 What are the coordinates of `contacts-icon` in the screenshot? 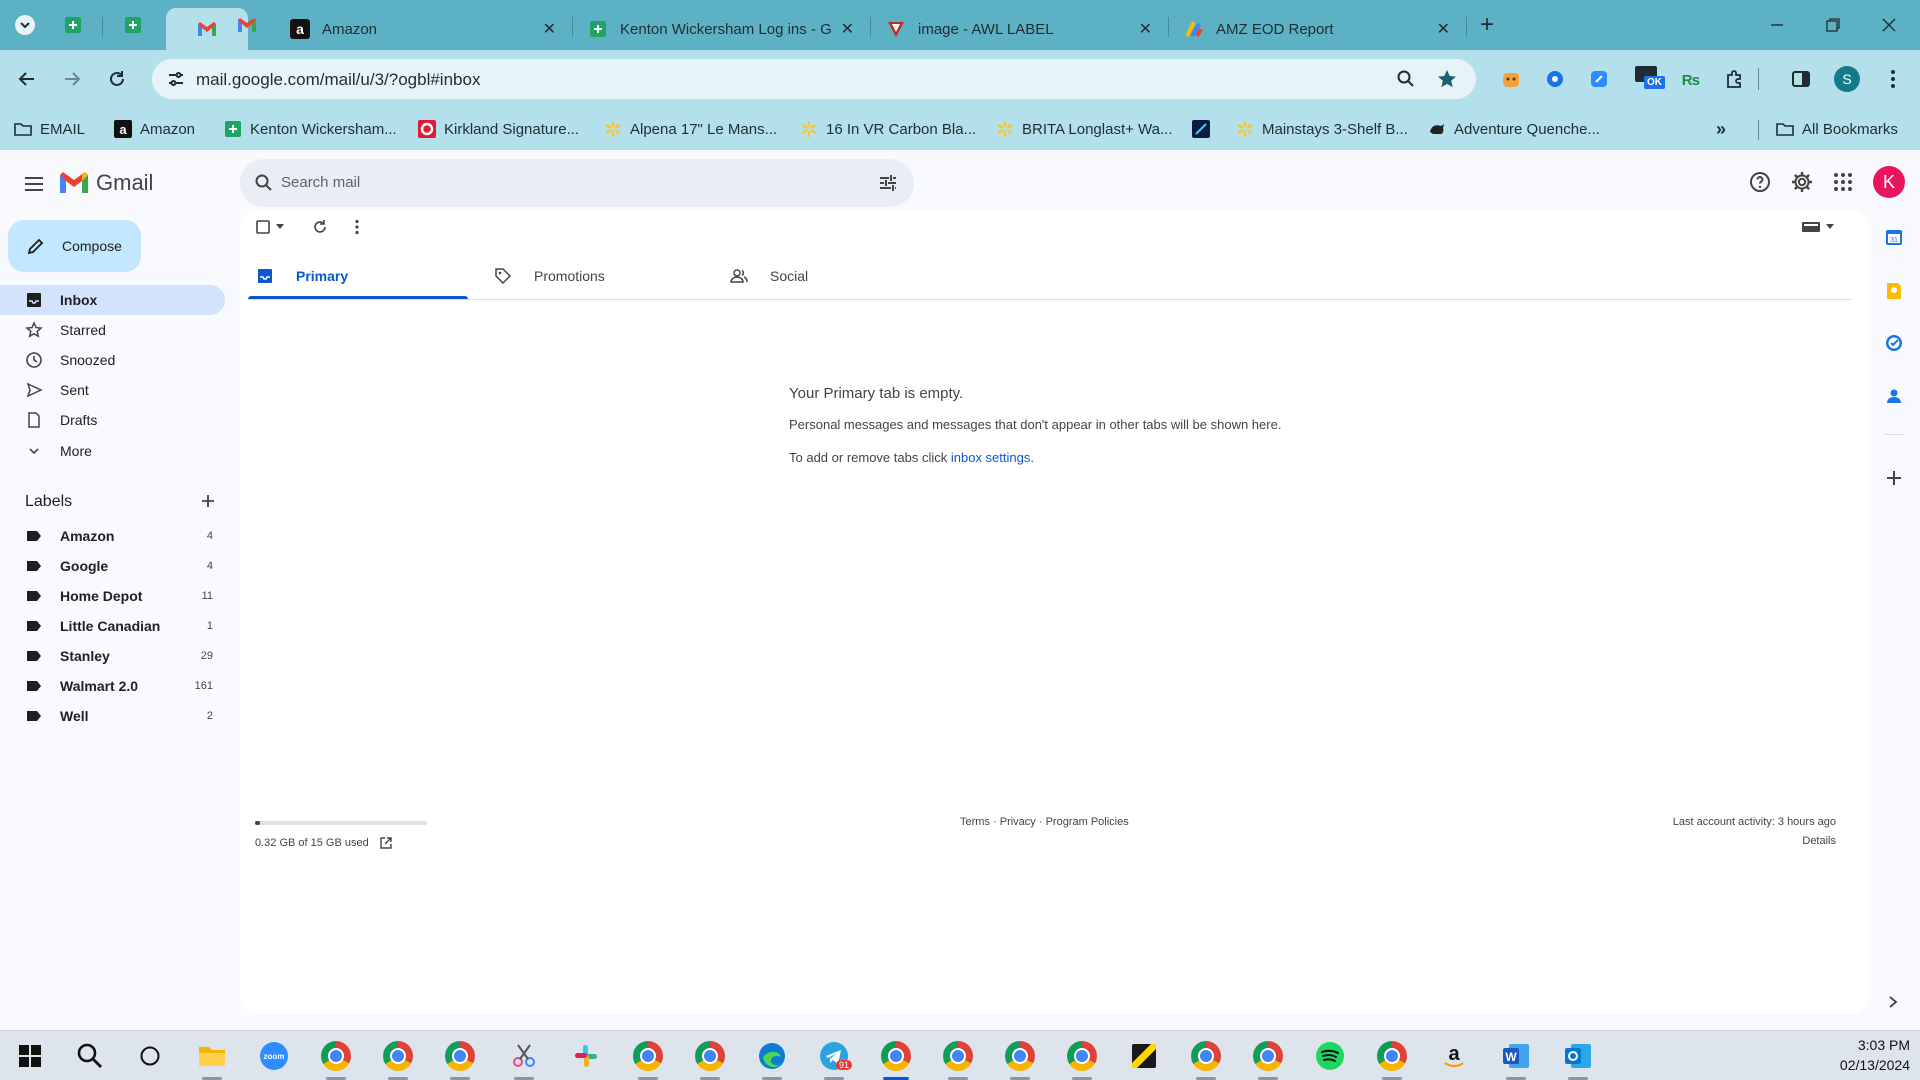 It's located at (1894, 396).